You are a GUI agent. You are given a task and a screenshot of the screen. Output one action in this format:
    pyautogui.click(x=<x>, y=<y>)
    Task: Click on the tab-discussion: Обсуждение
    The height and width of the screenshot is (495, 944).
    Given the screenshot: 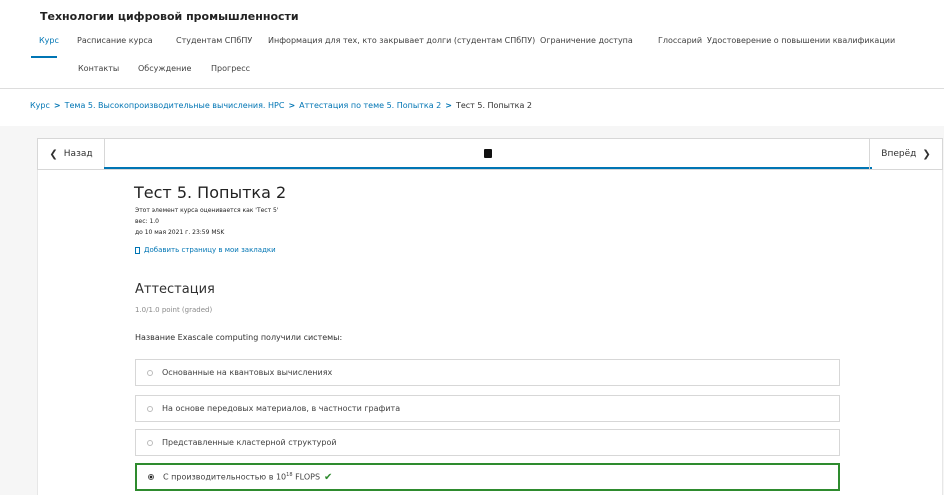 What is the action you would take?
    pyautogui.click(x=164, y=68)
    